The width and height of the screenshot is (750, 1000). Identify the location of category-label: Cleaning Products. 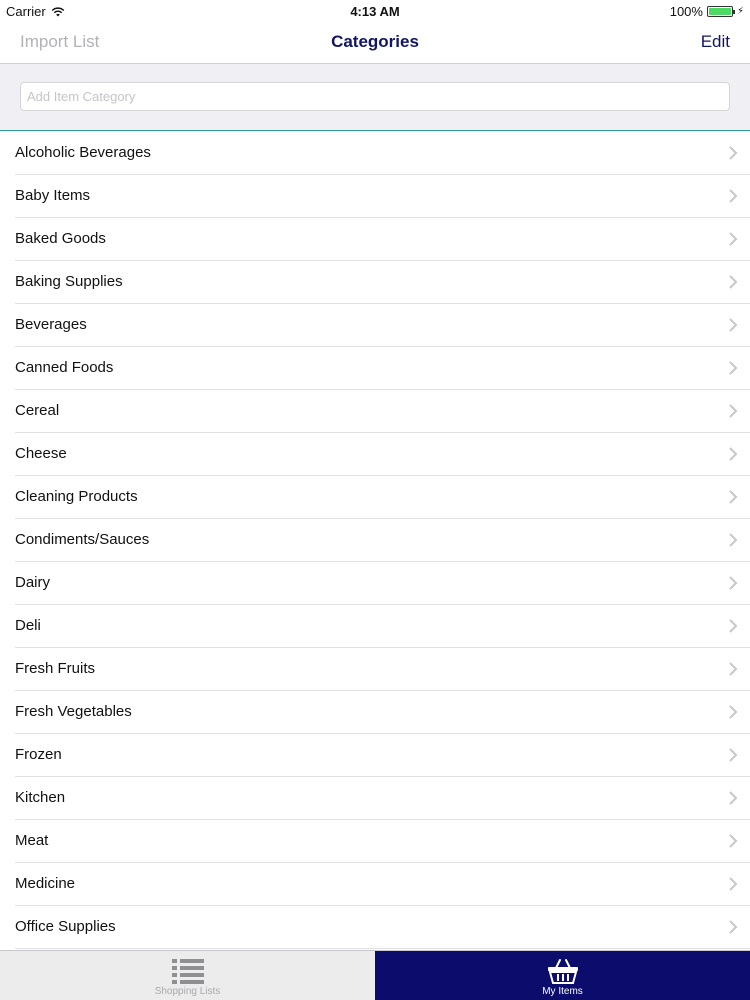
(76, 496).